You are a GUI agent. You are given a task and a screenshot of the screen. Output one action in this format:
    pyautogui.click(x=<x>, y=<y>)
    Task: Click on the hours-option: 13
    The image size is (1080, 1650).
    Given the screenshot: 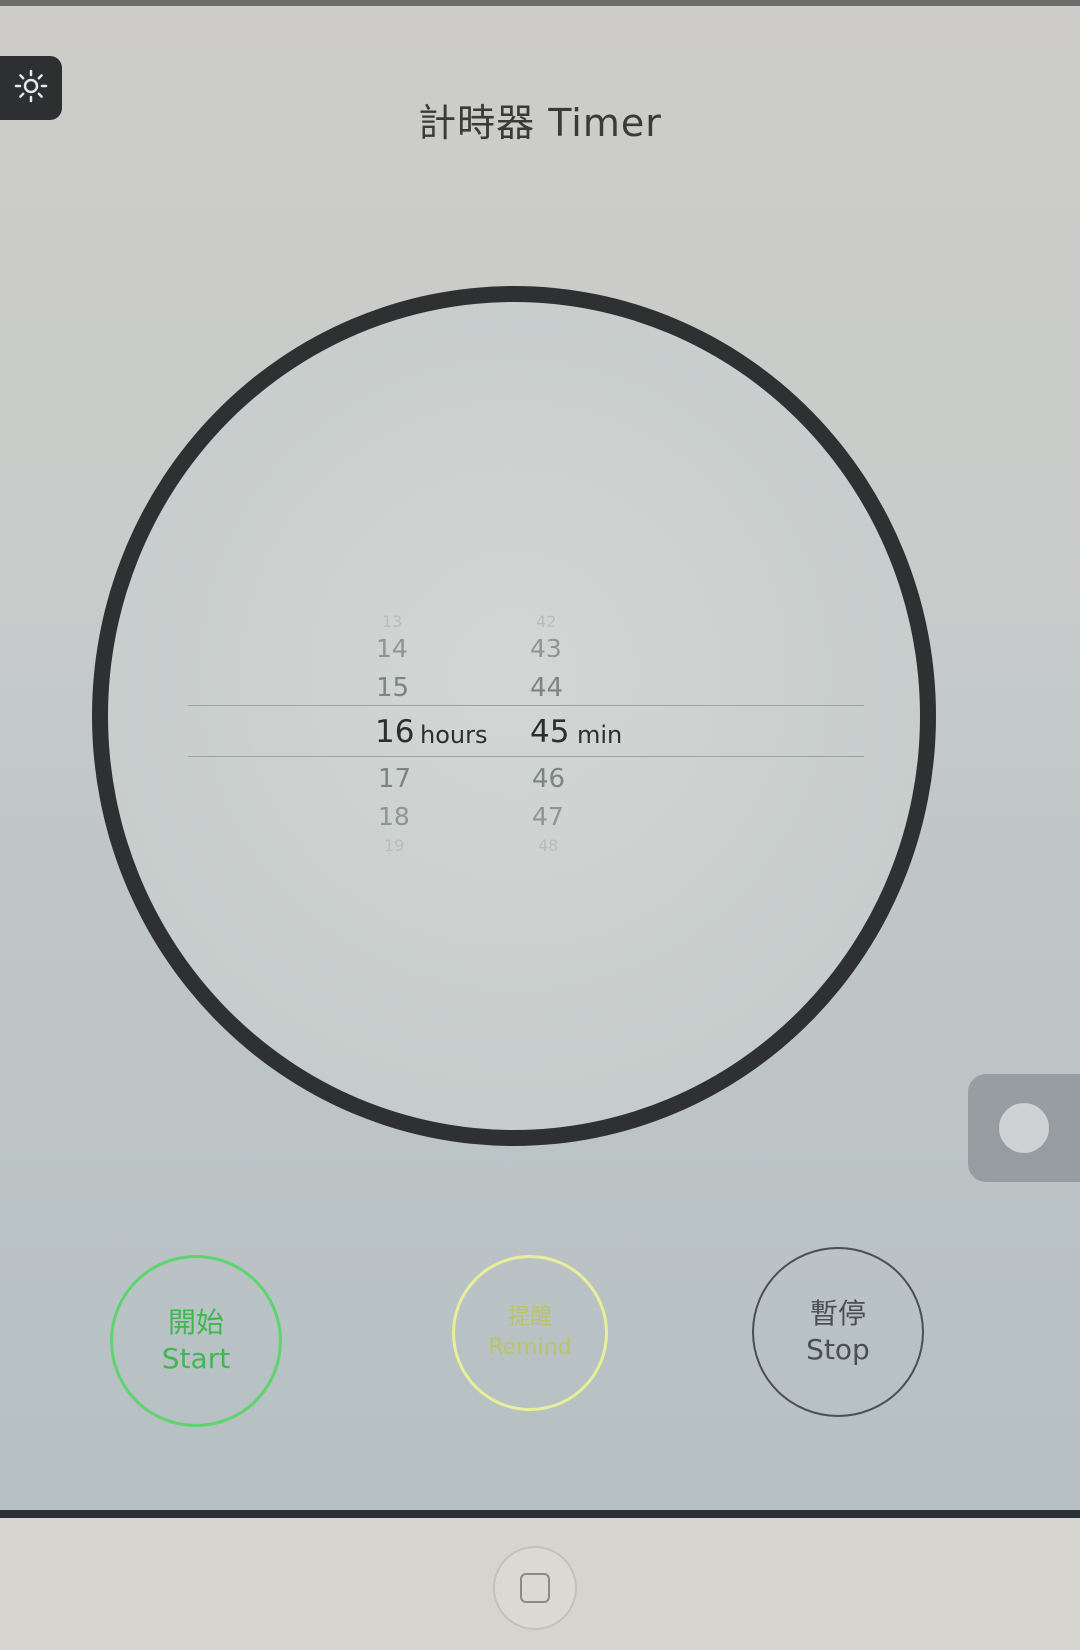 What is the action you would take?
    pyautogui.click(x=392, y=621)
    